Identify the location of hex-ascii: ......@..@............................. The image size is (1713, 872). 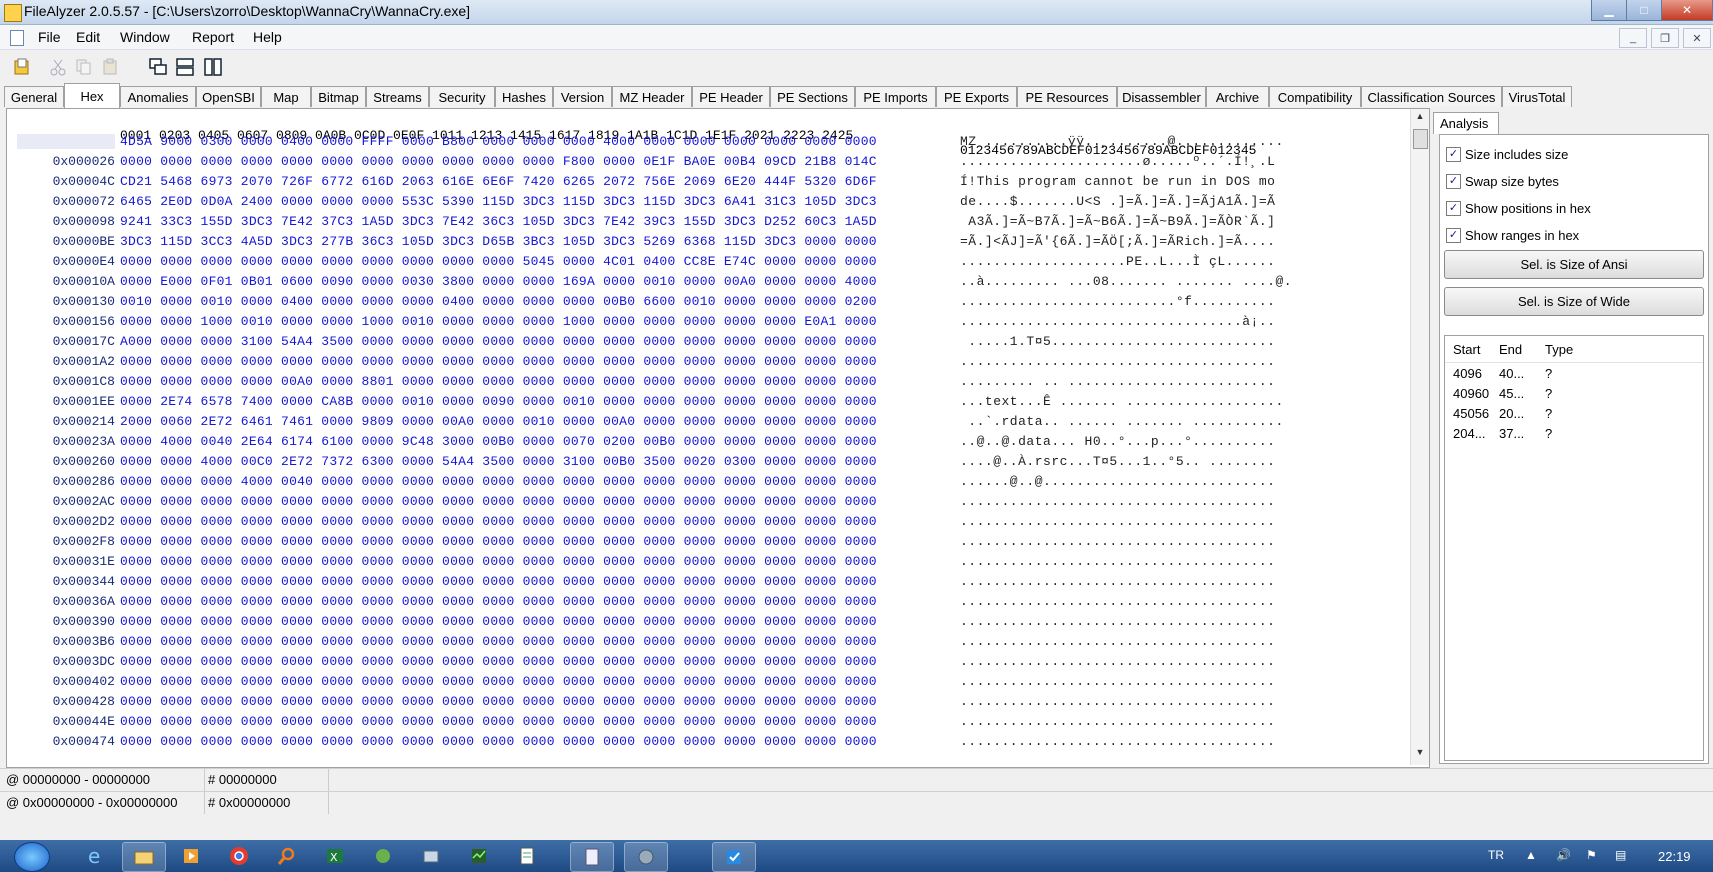
(1117, 481).